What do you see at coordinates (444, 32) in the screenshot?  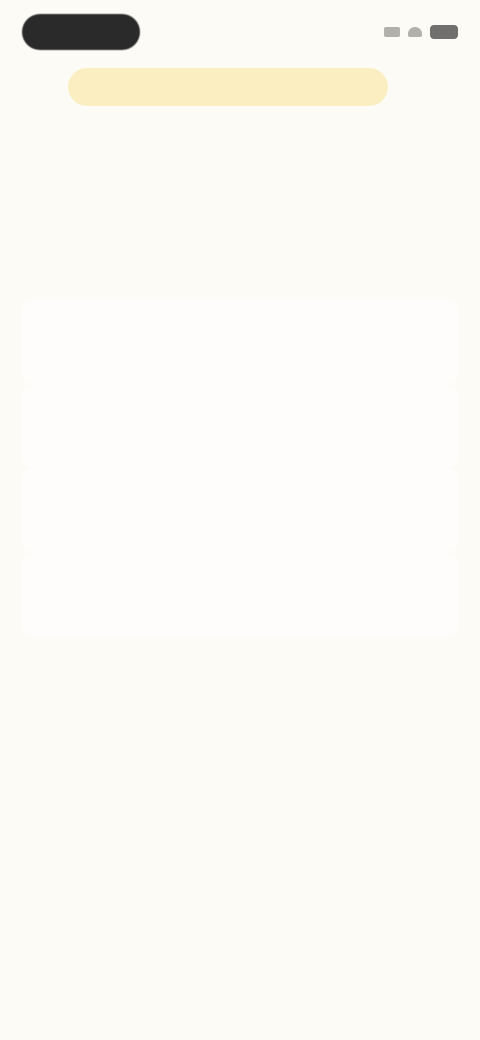 I see `battery-icon` at bounding box center [444, 32].